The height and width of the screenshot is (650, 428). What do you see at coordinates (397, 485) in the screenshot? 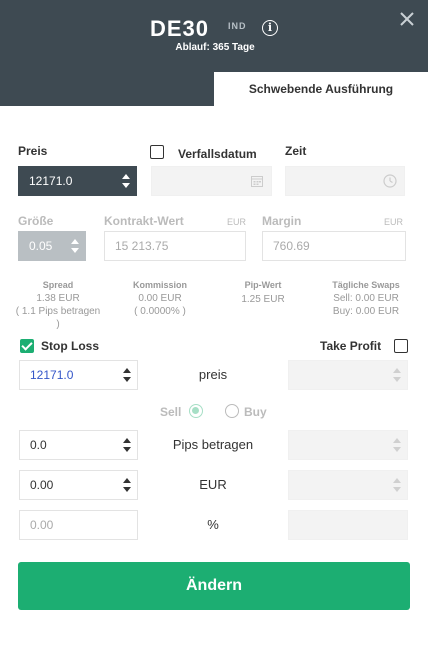
I see `take-profit-eur-stepper` at bounding box center [397, 485].